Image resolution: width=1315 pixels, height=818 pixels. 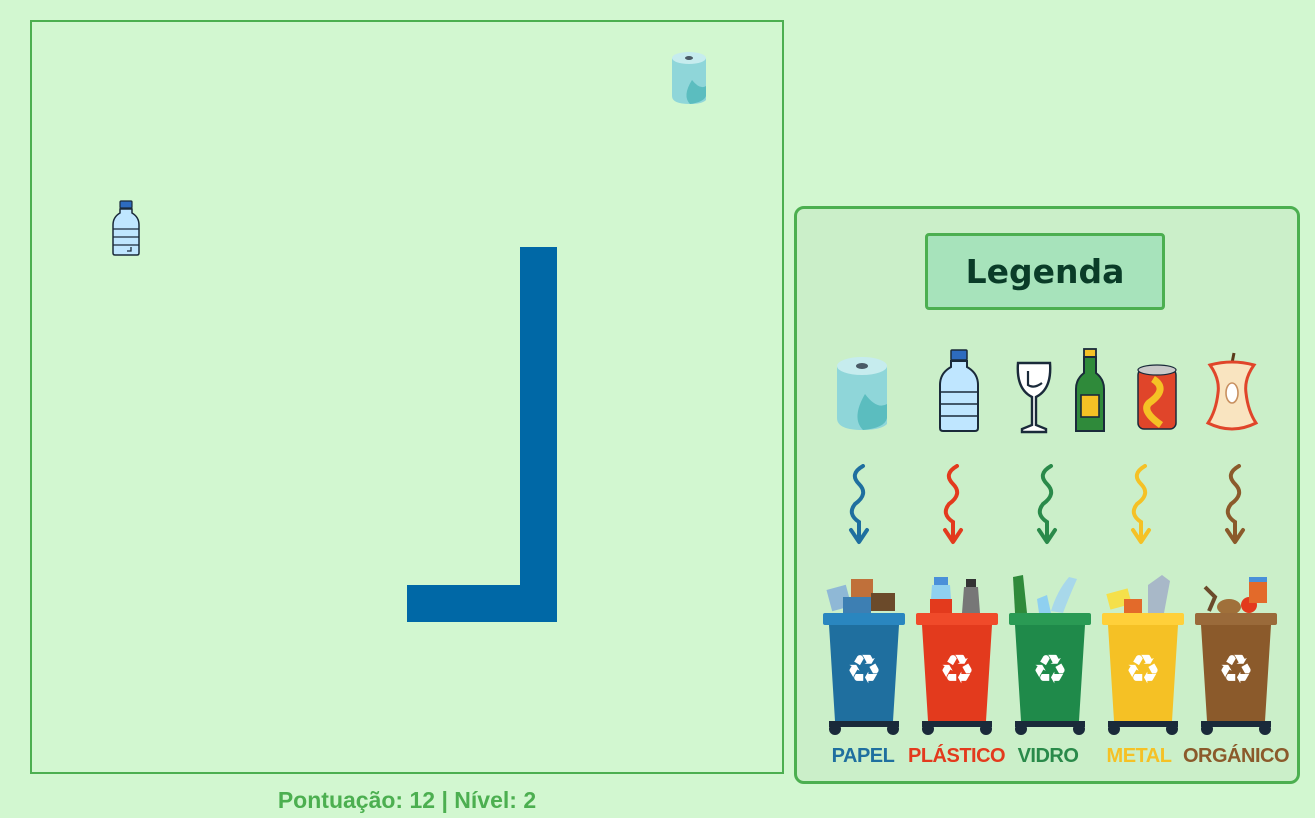 I want to click on metal-bin-icon: ♻, so click(x=1143, y=655).